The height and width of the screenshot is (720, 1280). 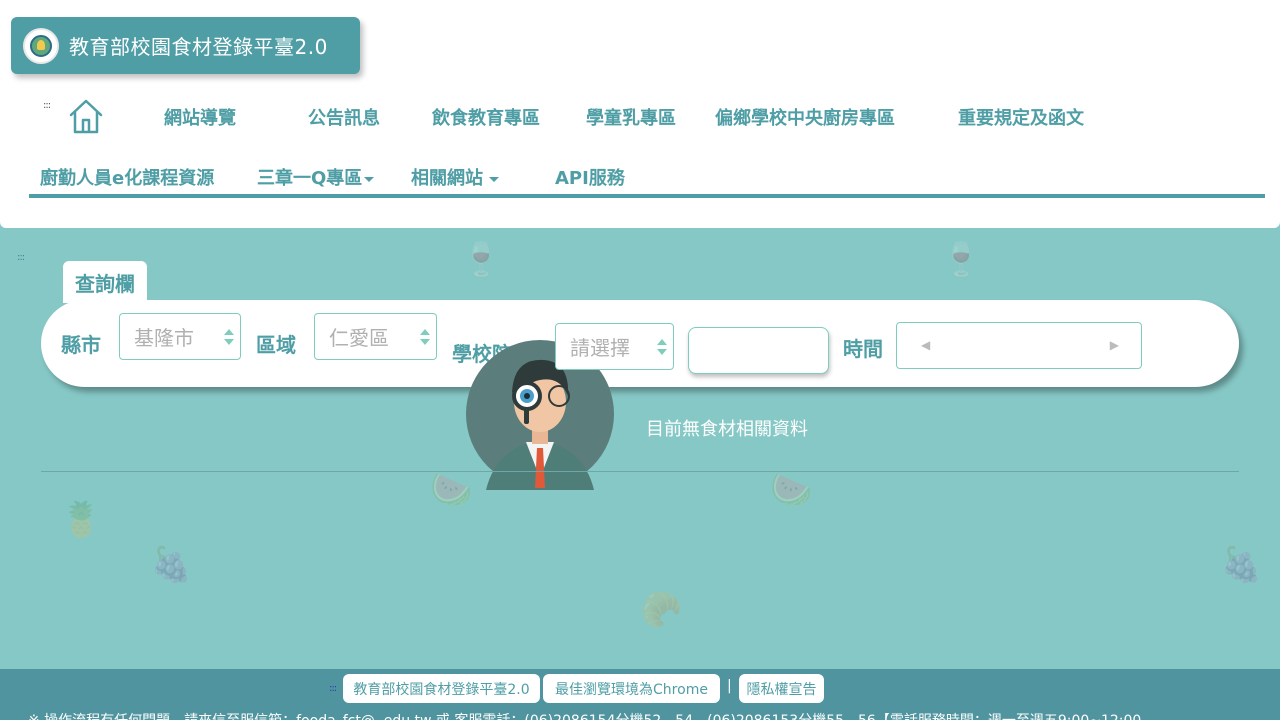 I want to click on nav-three-labels-one-q: 三章一Q專區, so click(x=316, y=177).